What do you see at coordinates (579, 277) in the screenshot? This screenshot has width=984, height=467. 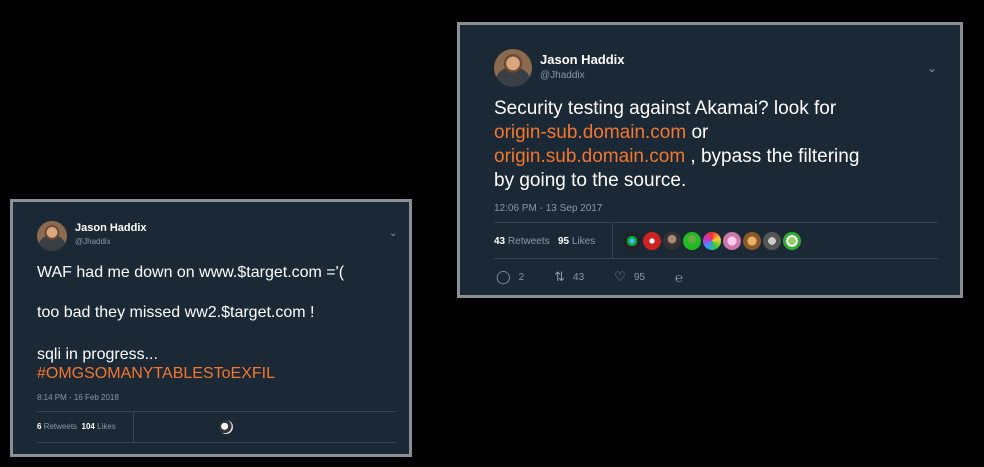 I see `retweet-count: 43` at bounding box center [579, 277].